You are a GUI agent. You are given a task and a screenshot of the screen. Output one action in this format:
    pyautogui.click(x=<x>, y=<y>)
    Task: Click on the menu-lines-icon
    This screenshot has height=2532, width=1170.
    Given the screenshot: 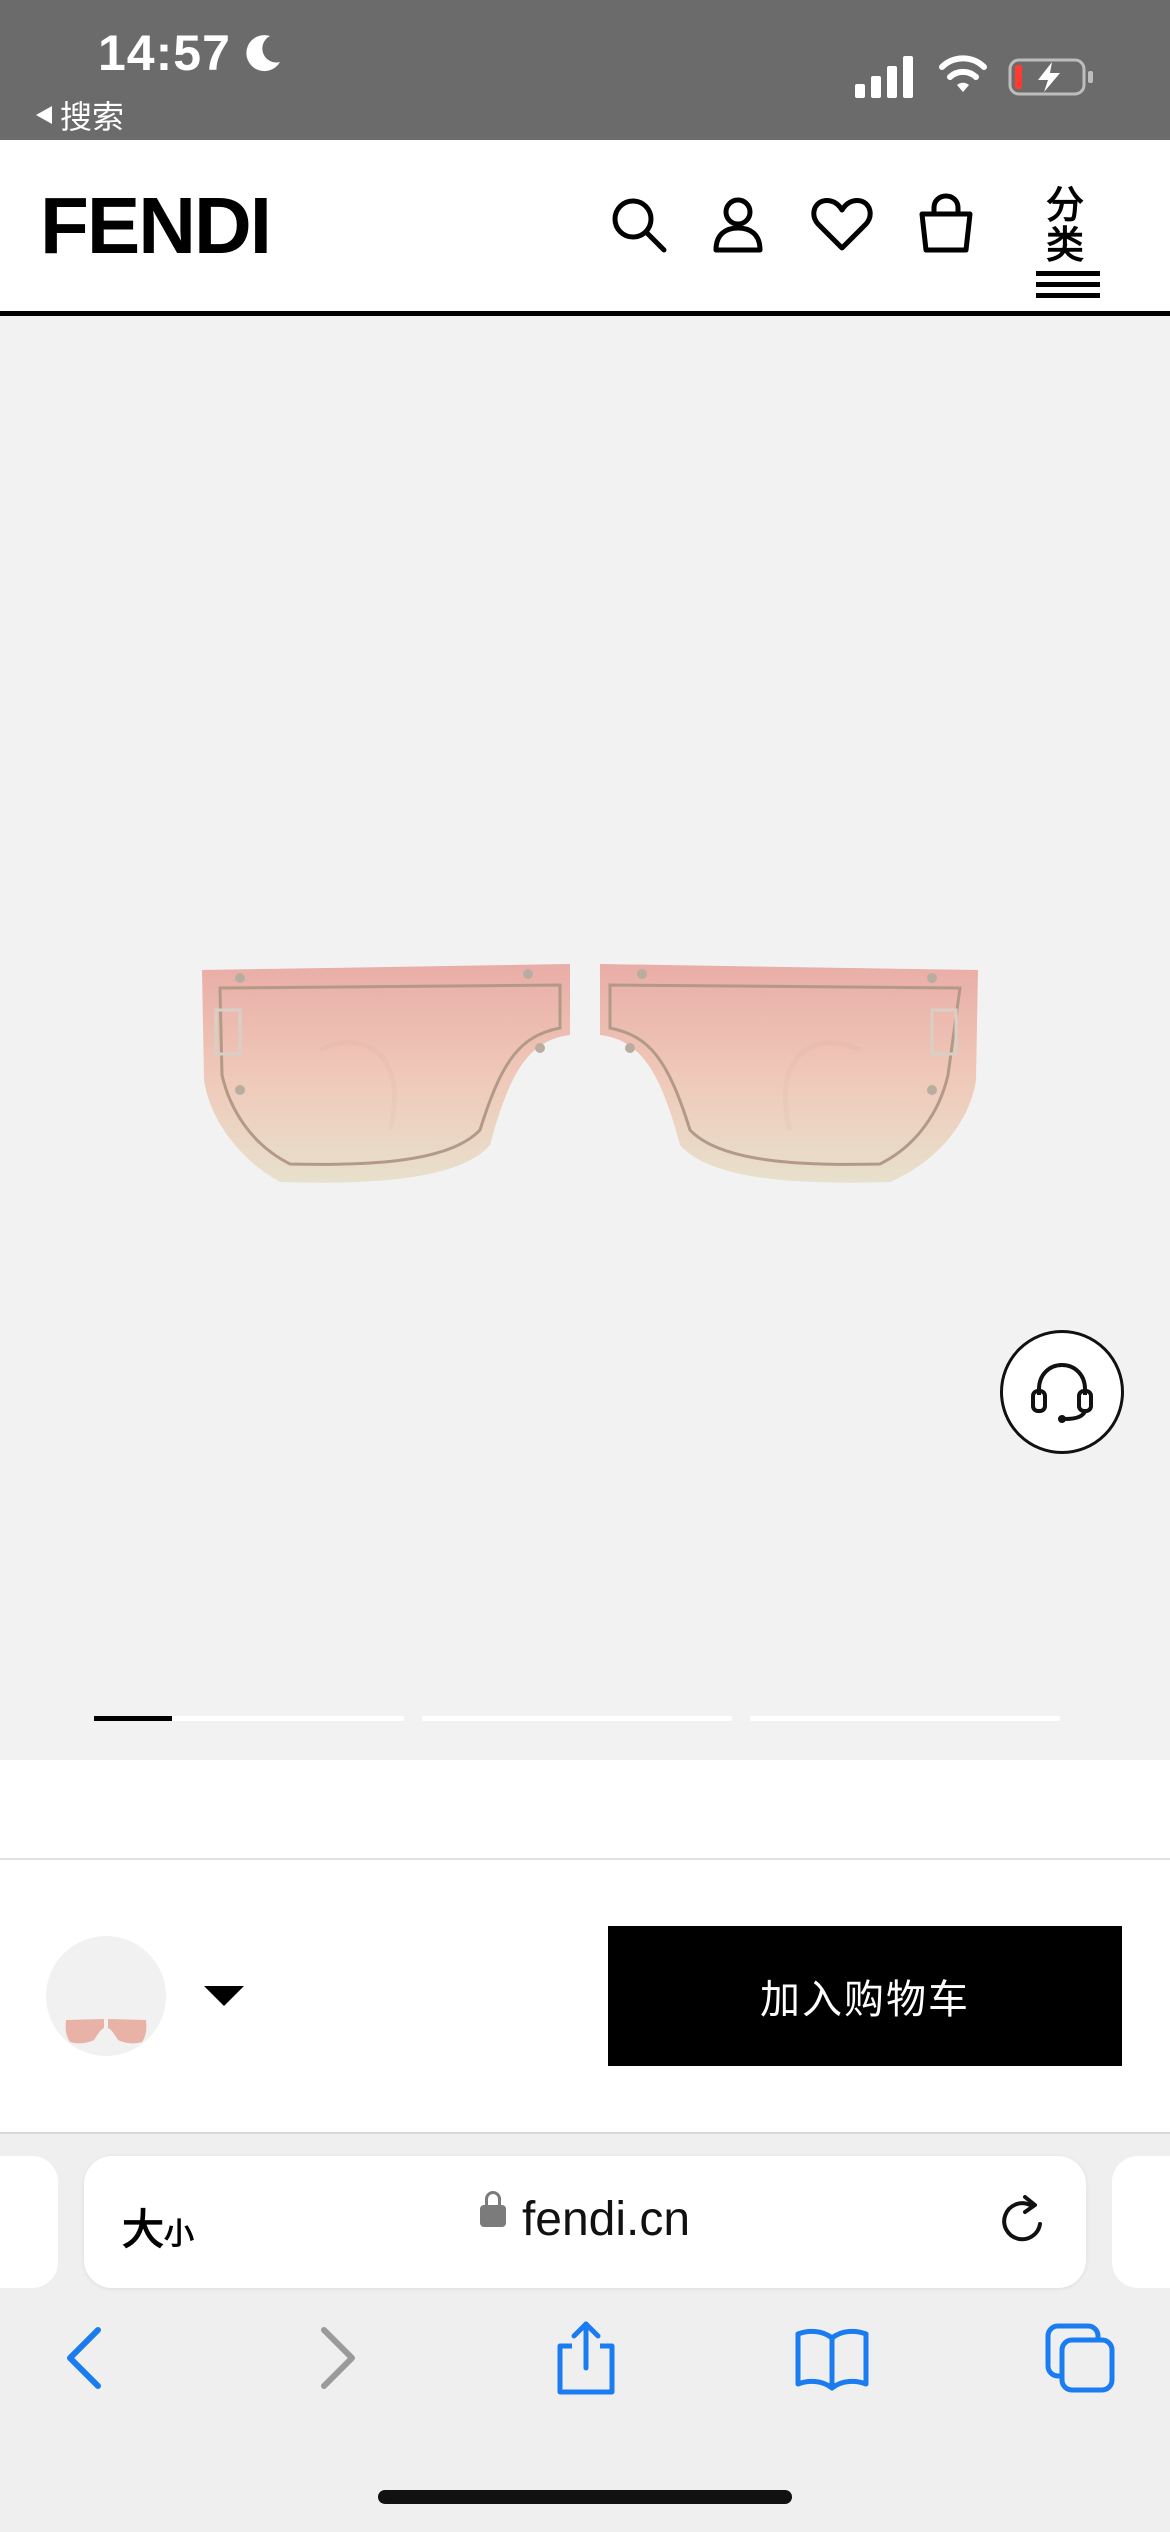 What is the action you would take?
    pyautogui.click(x=1065, y=284)
    